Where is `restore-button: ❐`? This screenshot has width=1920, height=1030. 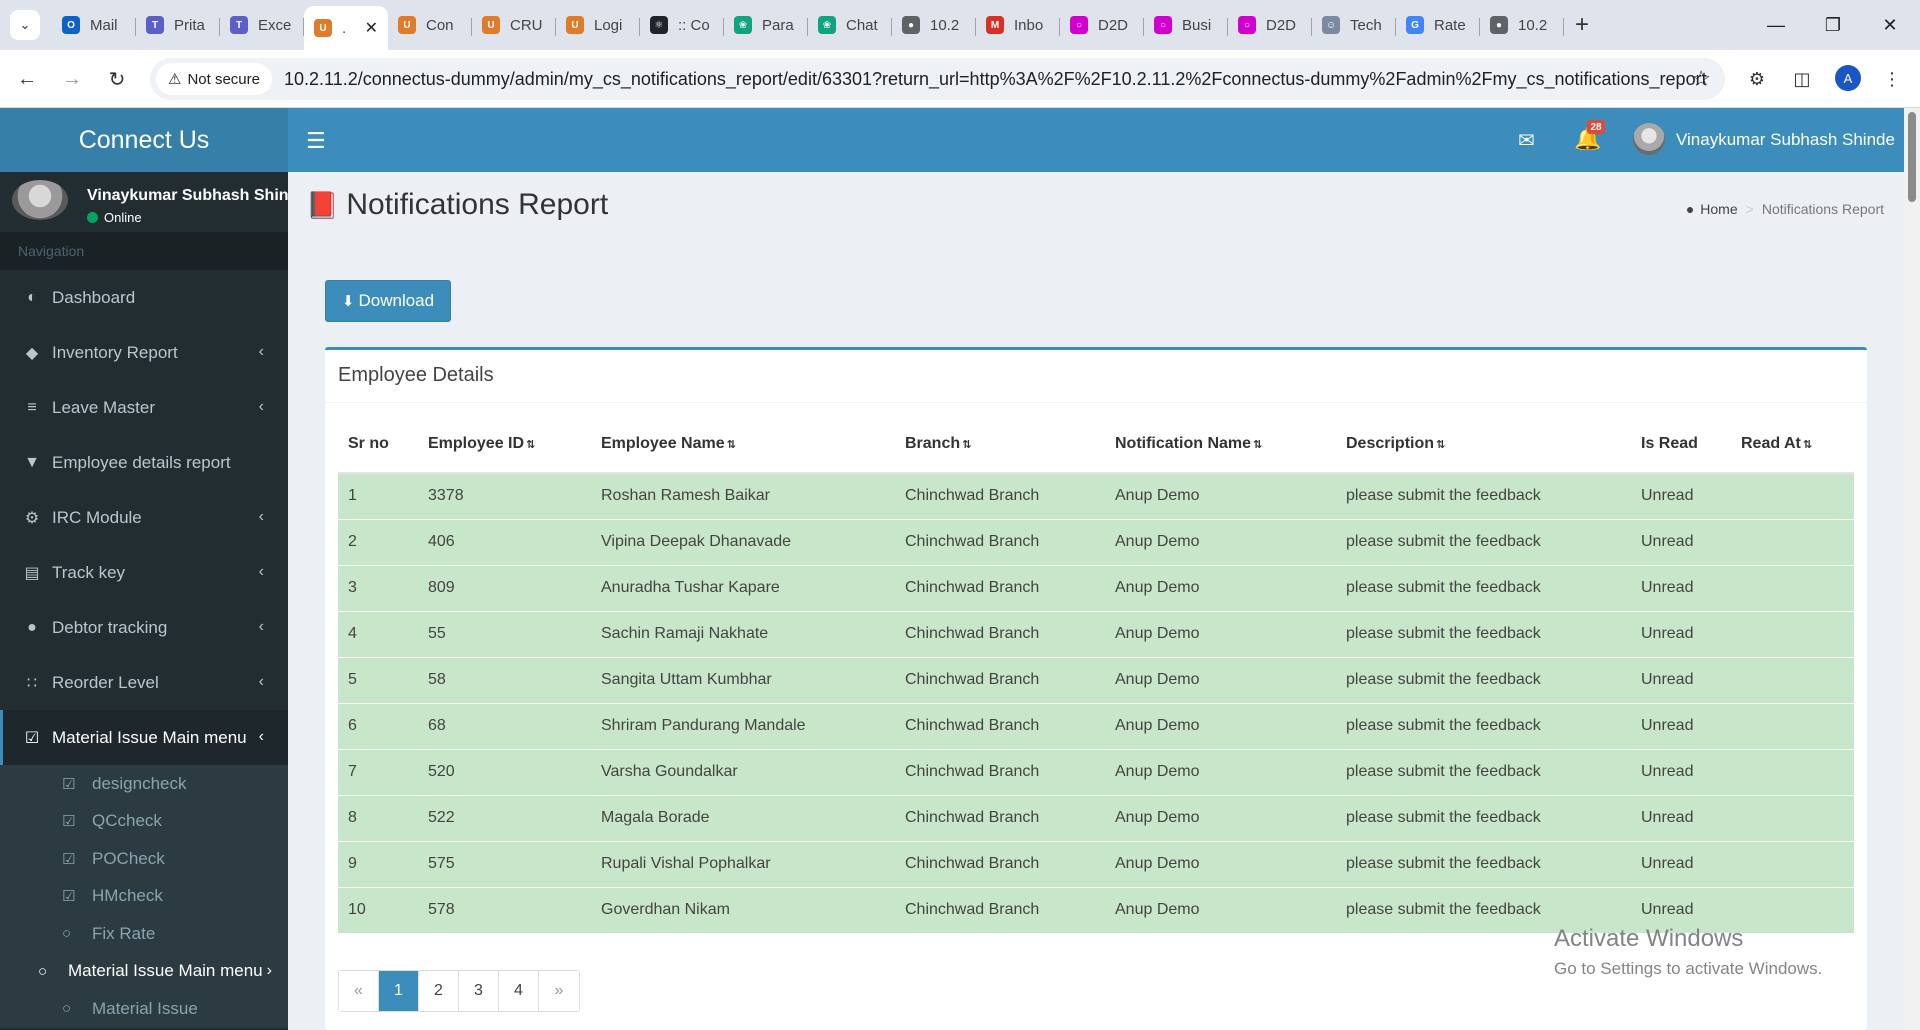
restore-button: ❐ is located at coordinates (1833, 25).